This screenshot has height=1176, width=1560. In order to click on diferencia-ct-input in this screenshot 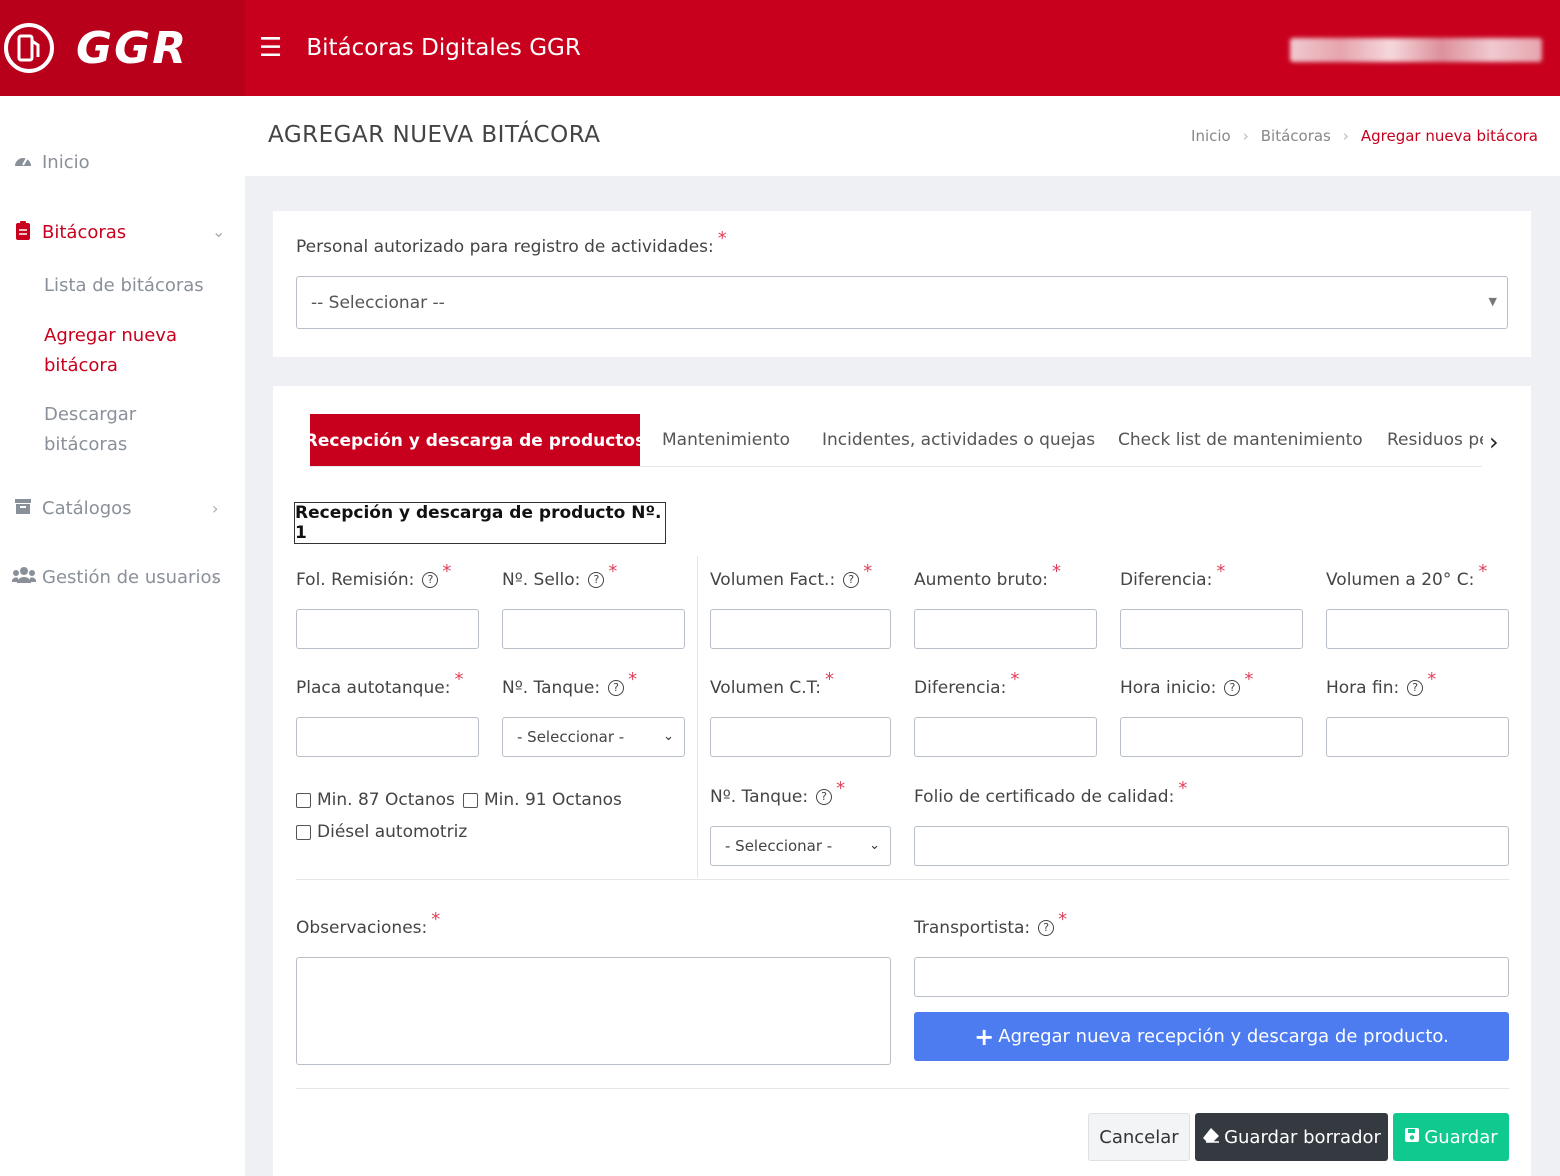, I will do `click(1005, 737)`.